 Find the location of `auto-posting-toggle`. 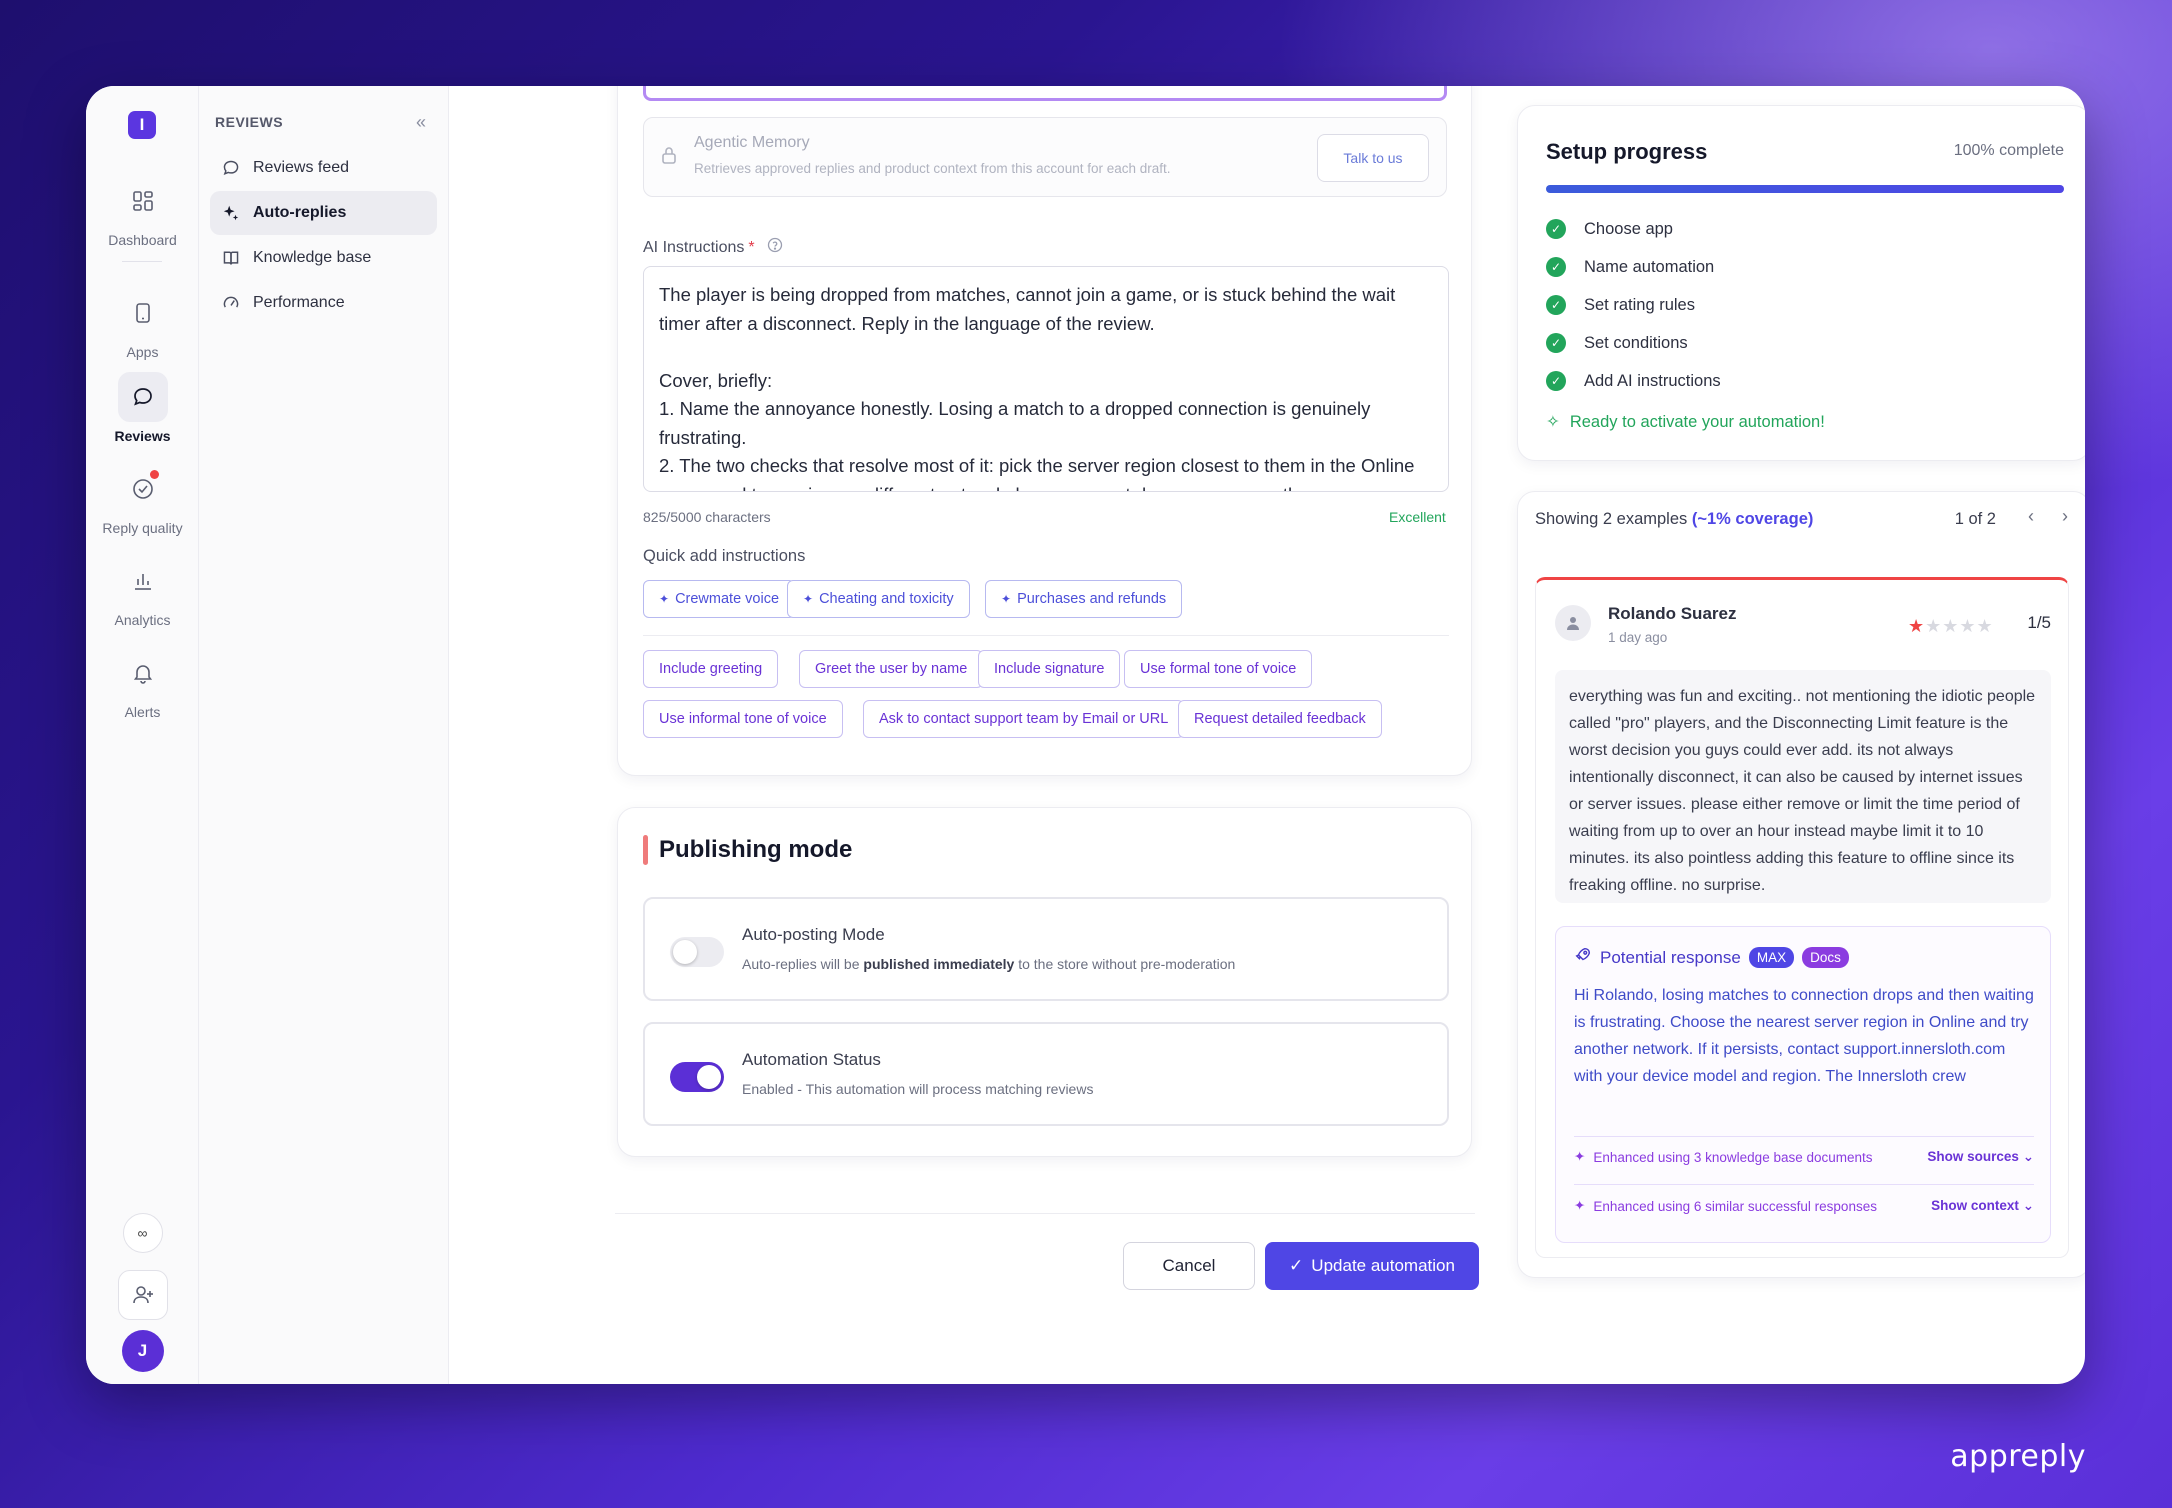

auto-posting-toggle is located at coordinates (697, 952).